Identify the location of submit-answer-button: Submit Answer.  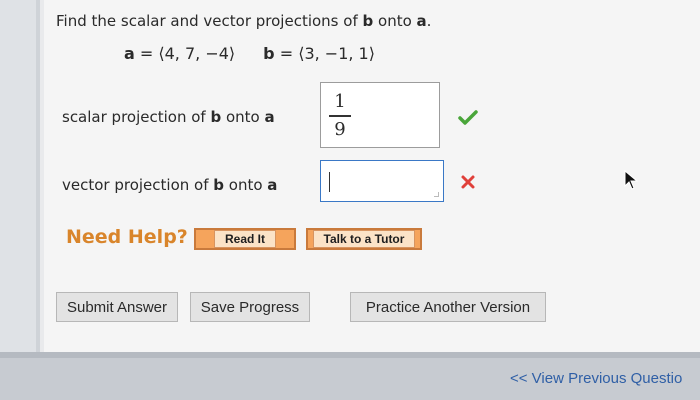
(117, 307).